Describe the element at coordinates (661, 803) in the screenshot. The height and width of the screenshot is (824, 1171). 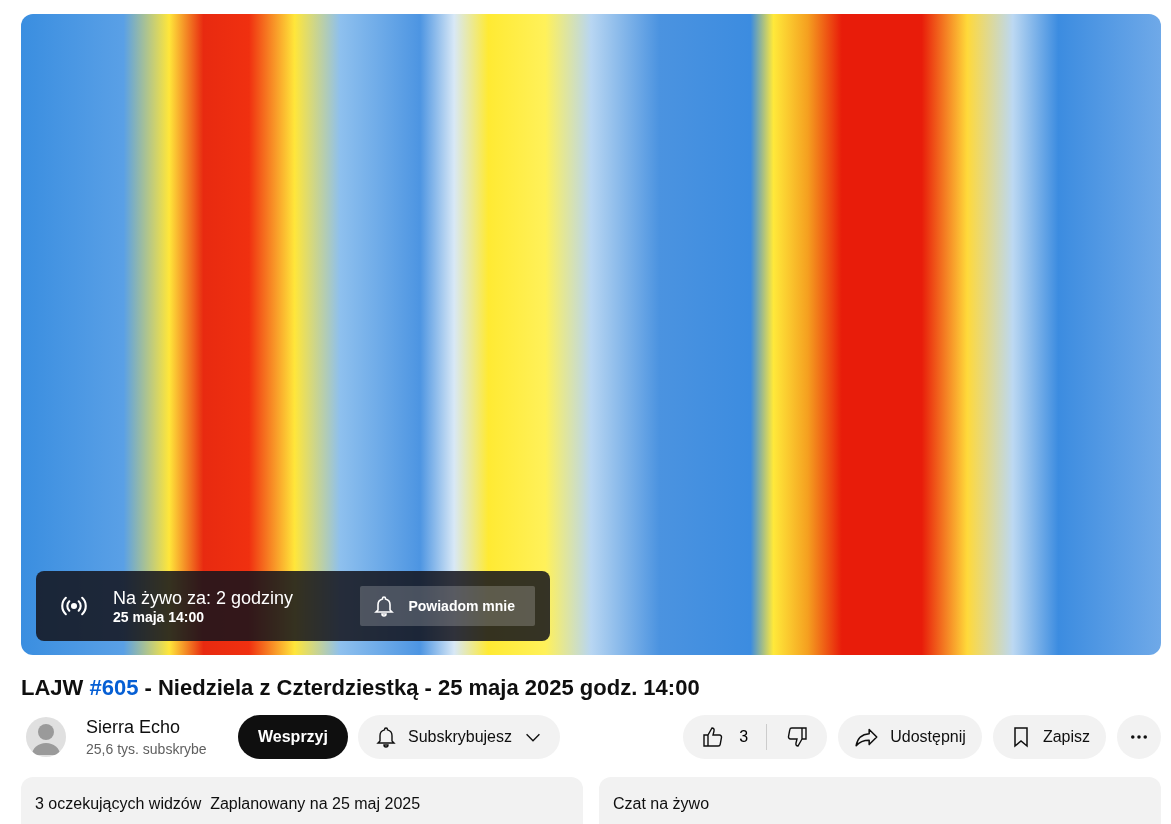
I see `live-chat-title: Czat na żywo` at that location.